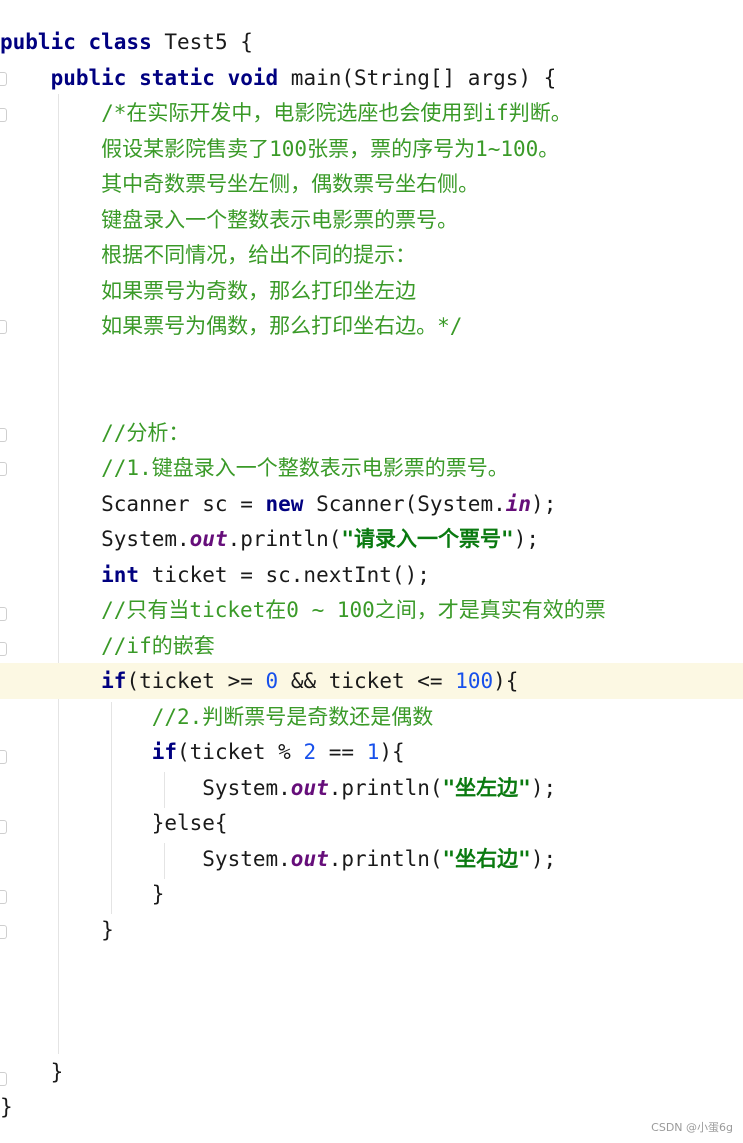 This screenshot has height=1143, width=743. Describe the element at coordinates (240, 184) in the screenshot. I see `code-token: 其中奇数票号坐左侧，偶数票号坐右侧。` at that location.